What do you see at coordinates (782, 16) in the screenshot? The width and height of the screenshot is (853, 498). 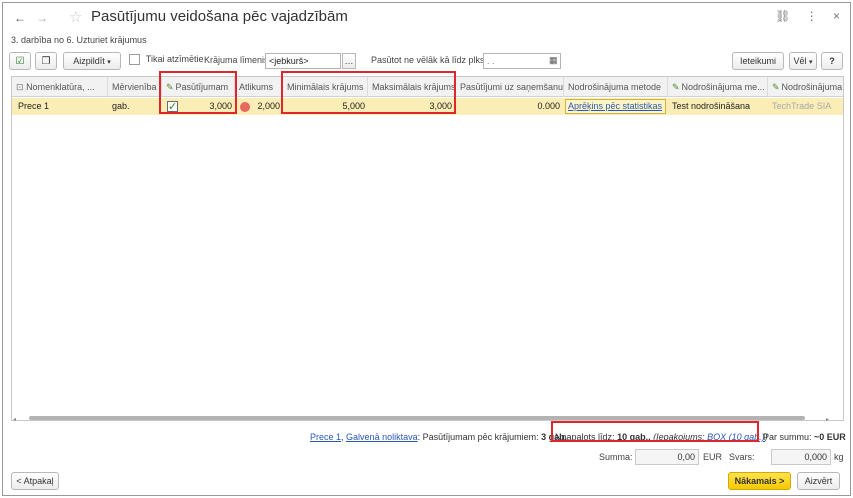 I see `link-icon: ⛓` at bounding box center [782, 16].